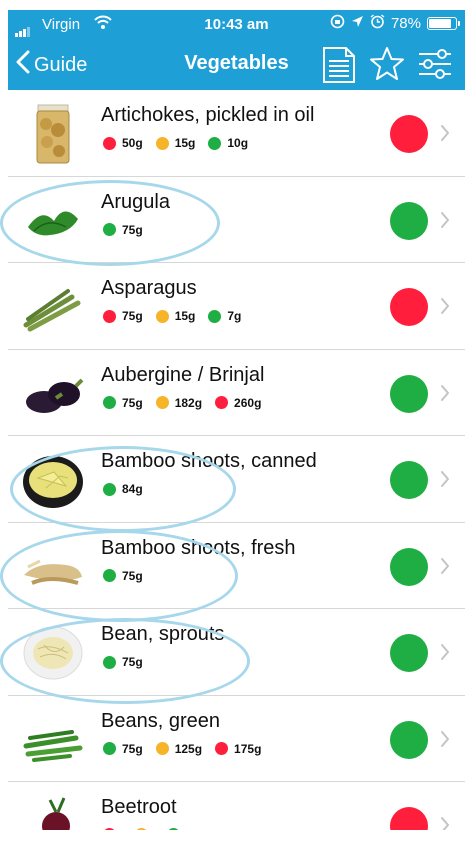 This screenshot has height=861, width=465. Describe the element at coordinates (236, 65) in the screenshot. I see `navigation-bar: Guide Vegetables` at that location.